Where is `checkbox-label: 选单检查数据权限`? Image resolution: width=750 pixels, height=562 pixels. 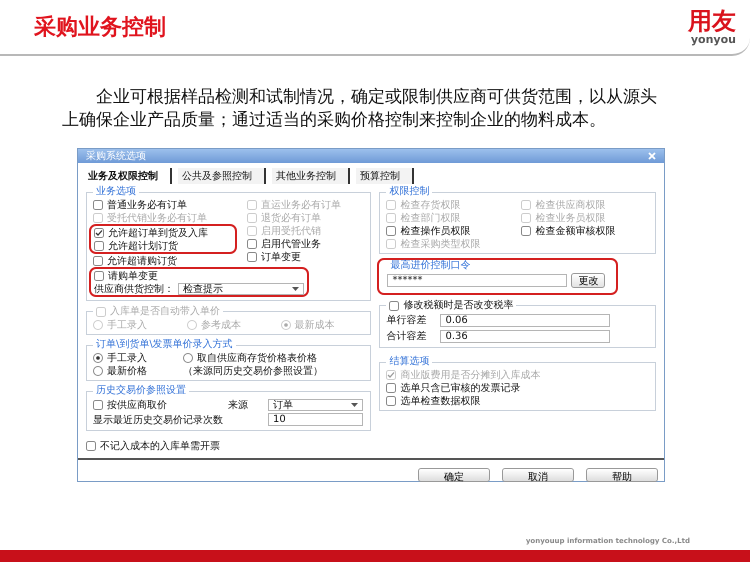
checkbox-label: 选单检查数据权限 is located at coordinates (440, 401).